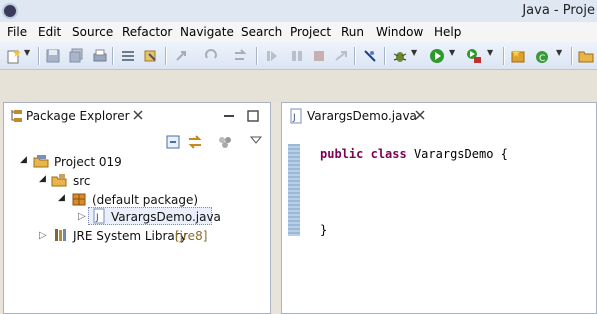 The height and width of the screenshot is (314, 597). I want to click on menu-help: Help, so click(447, 32).